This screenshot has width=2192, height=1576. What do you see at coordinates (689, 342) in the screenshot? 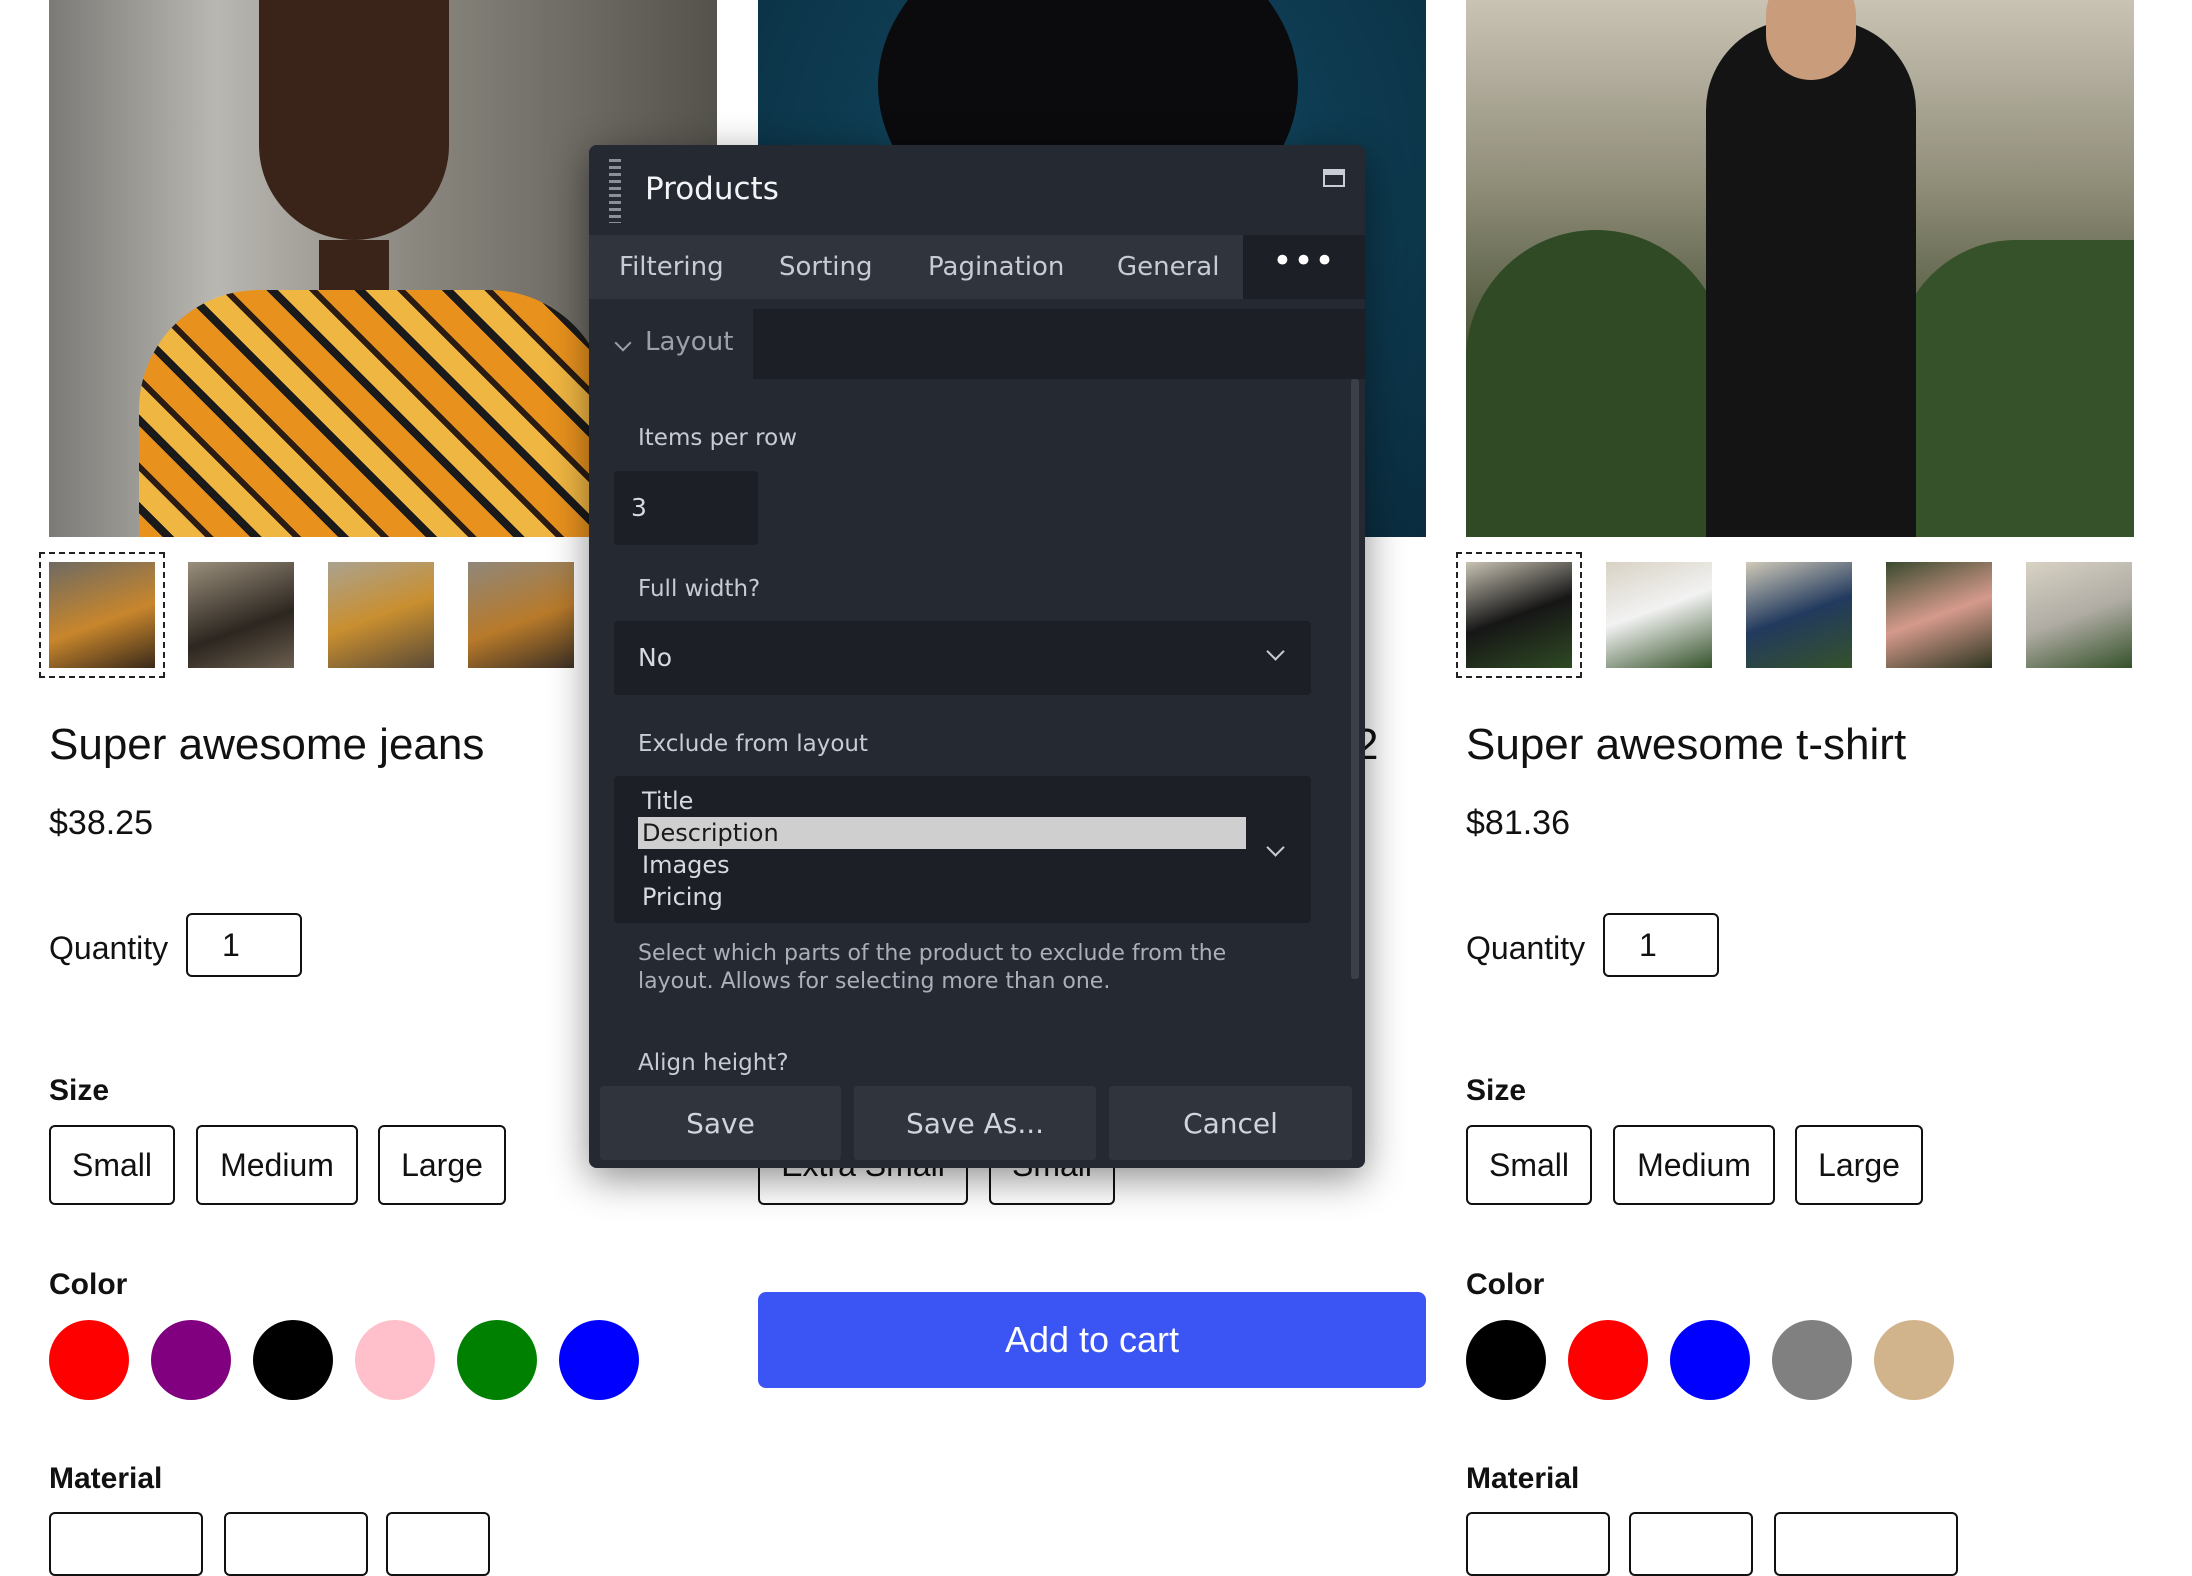
I see `section-layout-label: Layout` at bounding box center [689, 342].